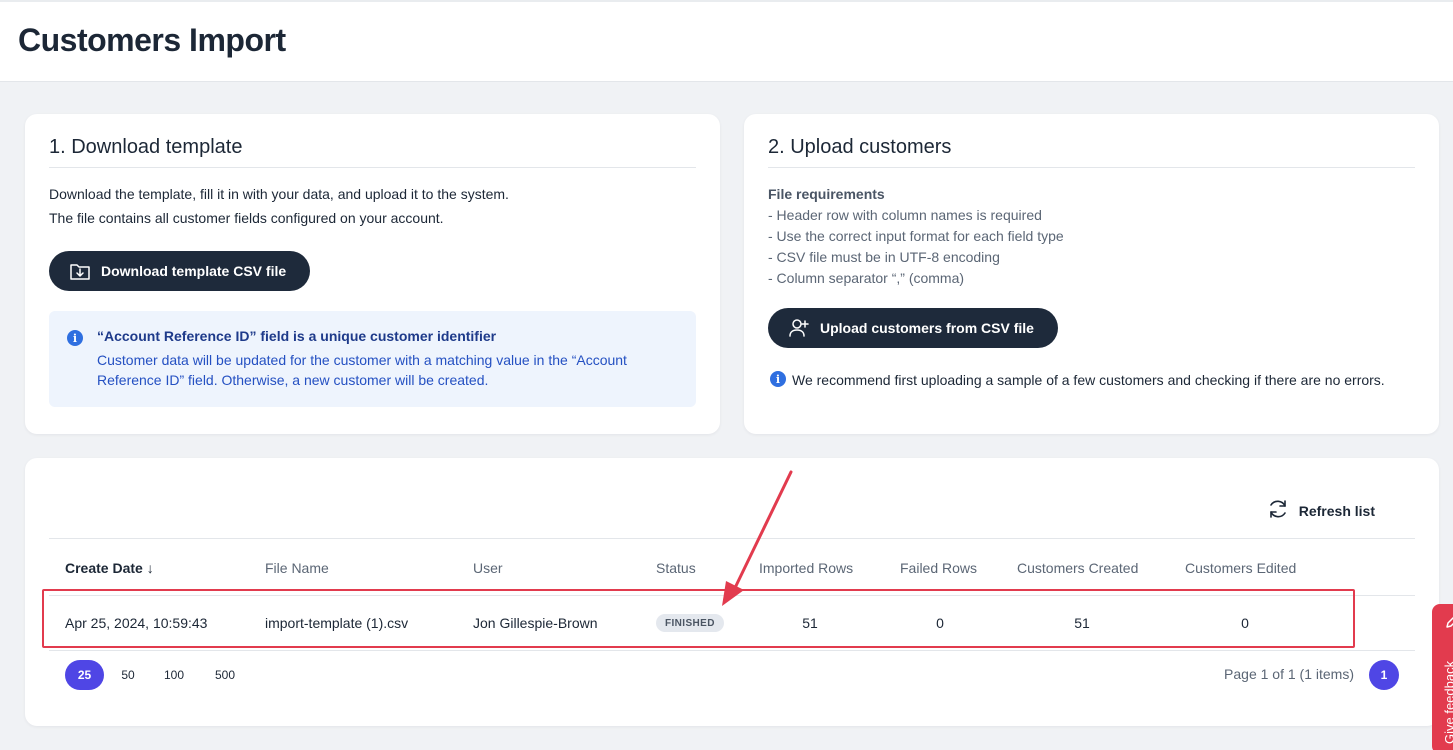  What do you see at coordinates (109, 568) in the screenshot?
I see `column-header-create-date: Create Date ↓` at bounding box center [109, 568].